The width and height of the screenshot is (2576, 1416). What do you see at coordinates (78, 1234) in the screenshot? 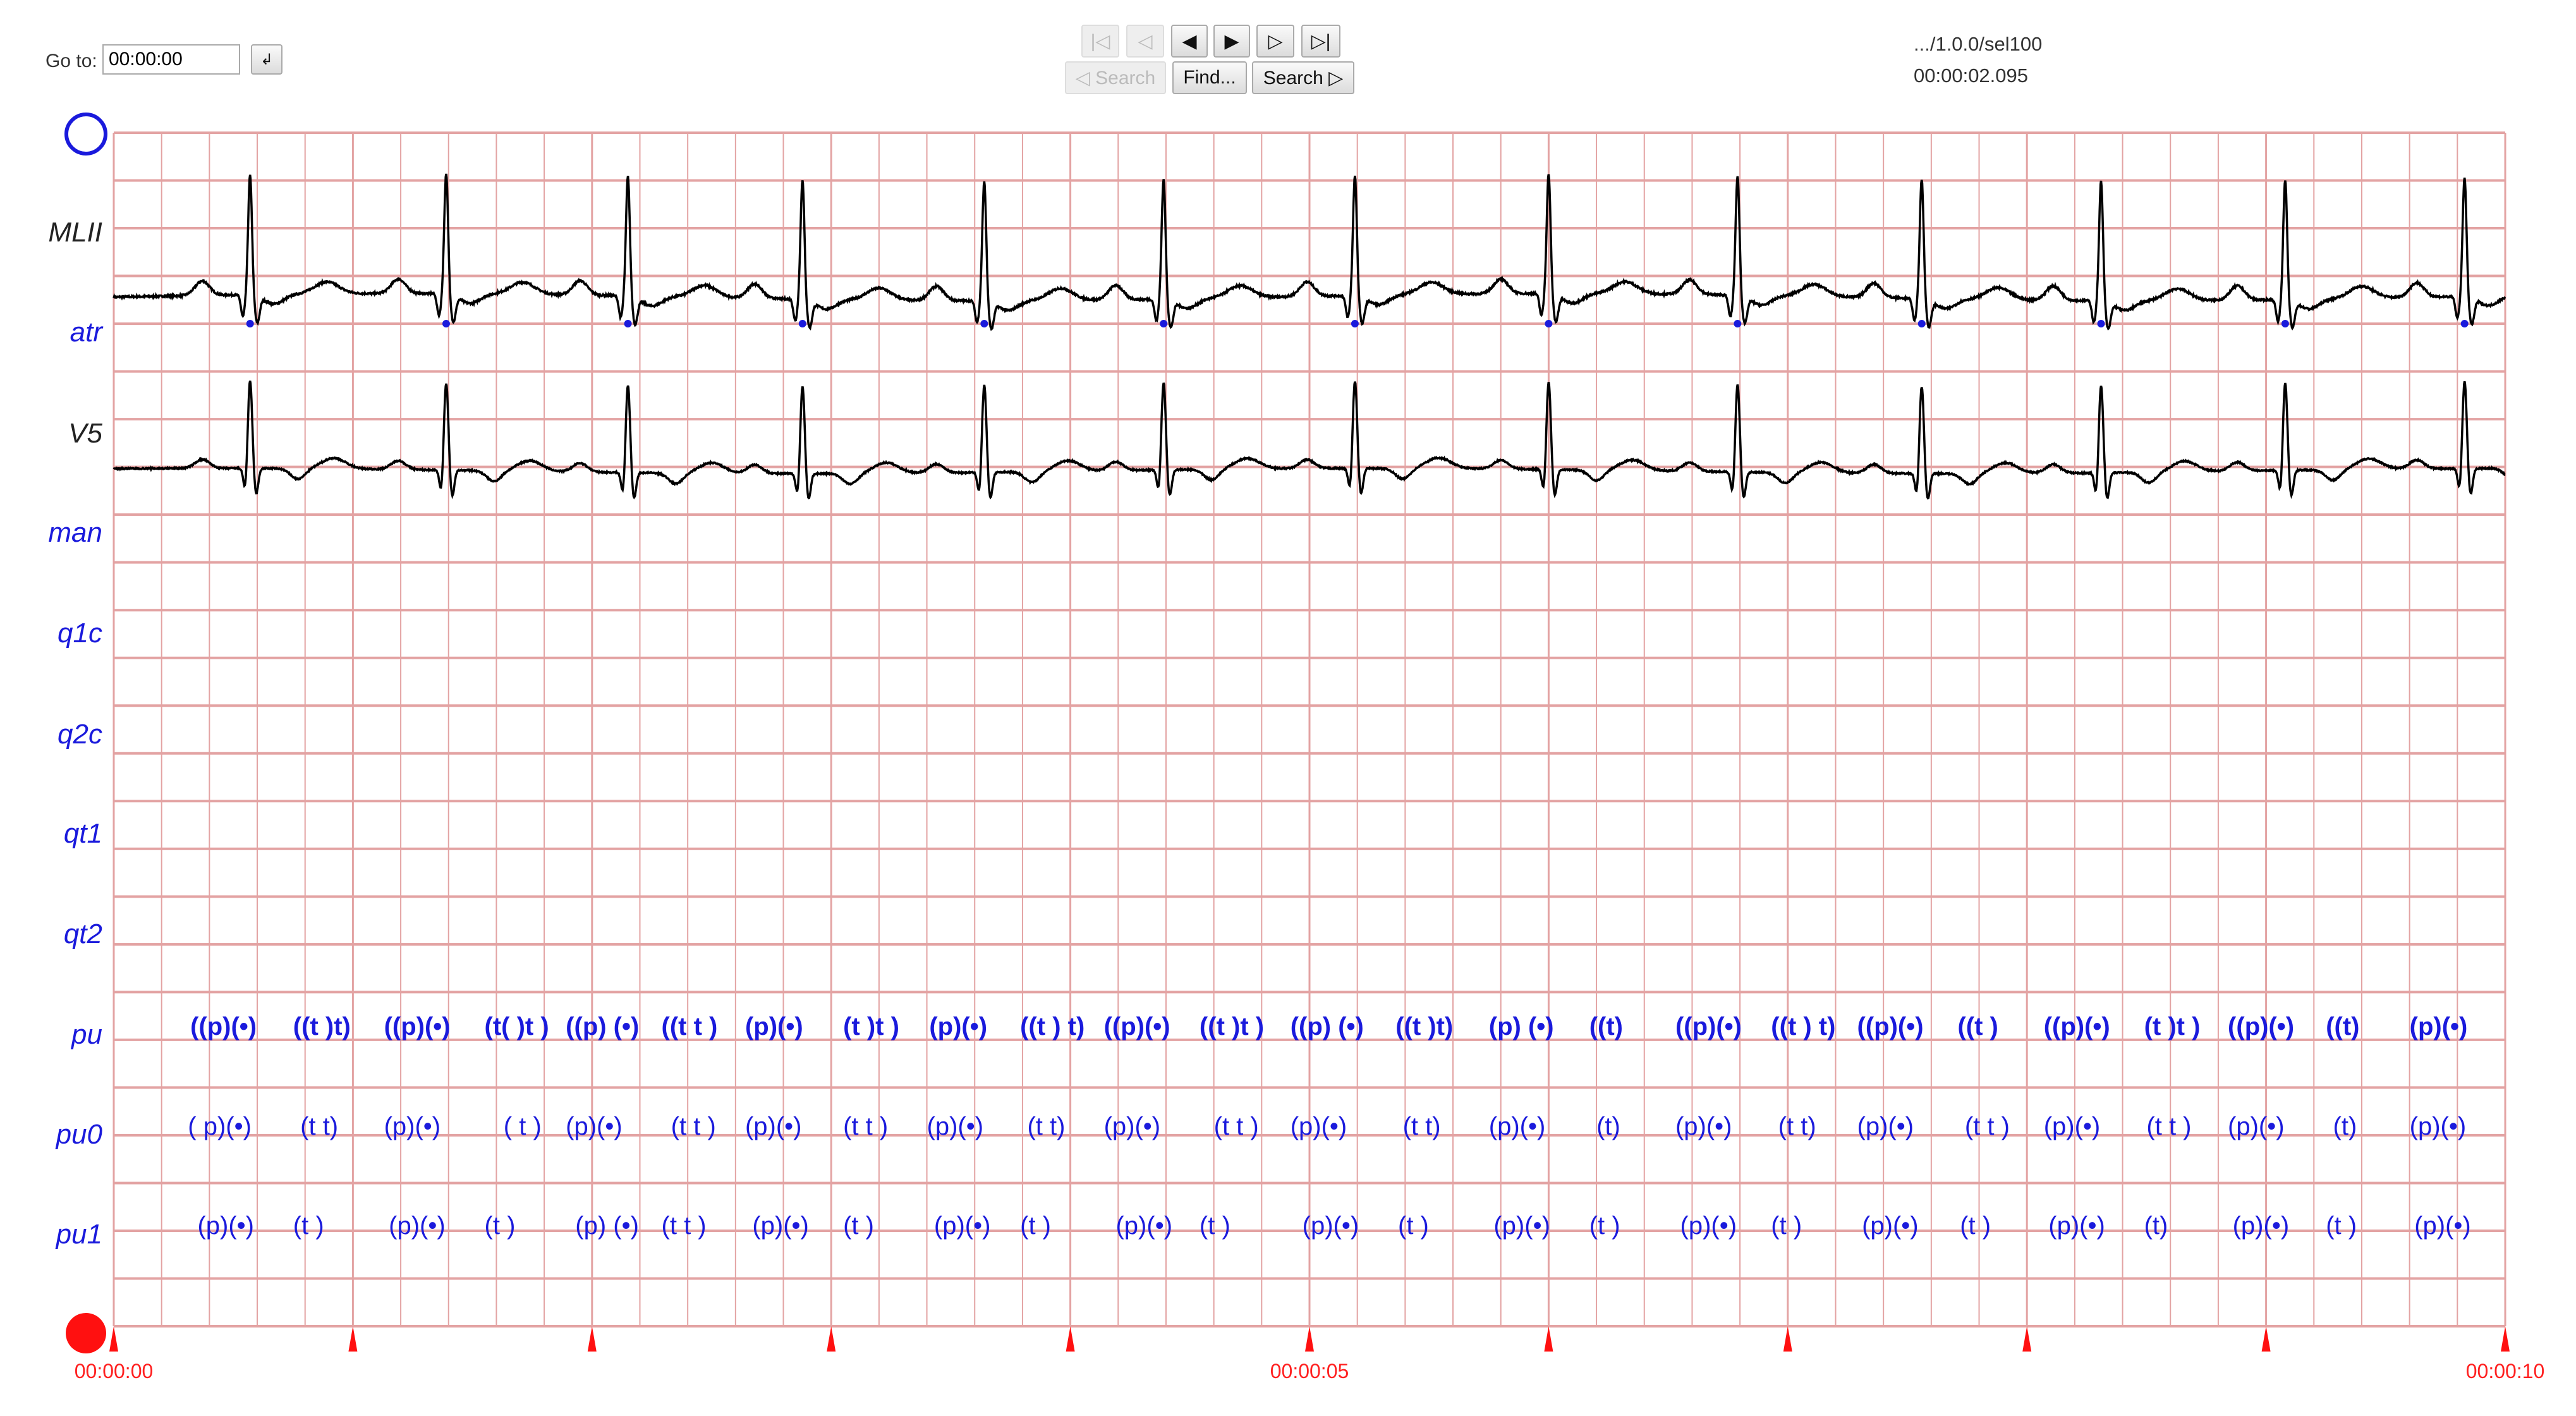
I see `channel-label-pu1: pu1` at bounding box center [78, 1234].